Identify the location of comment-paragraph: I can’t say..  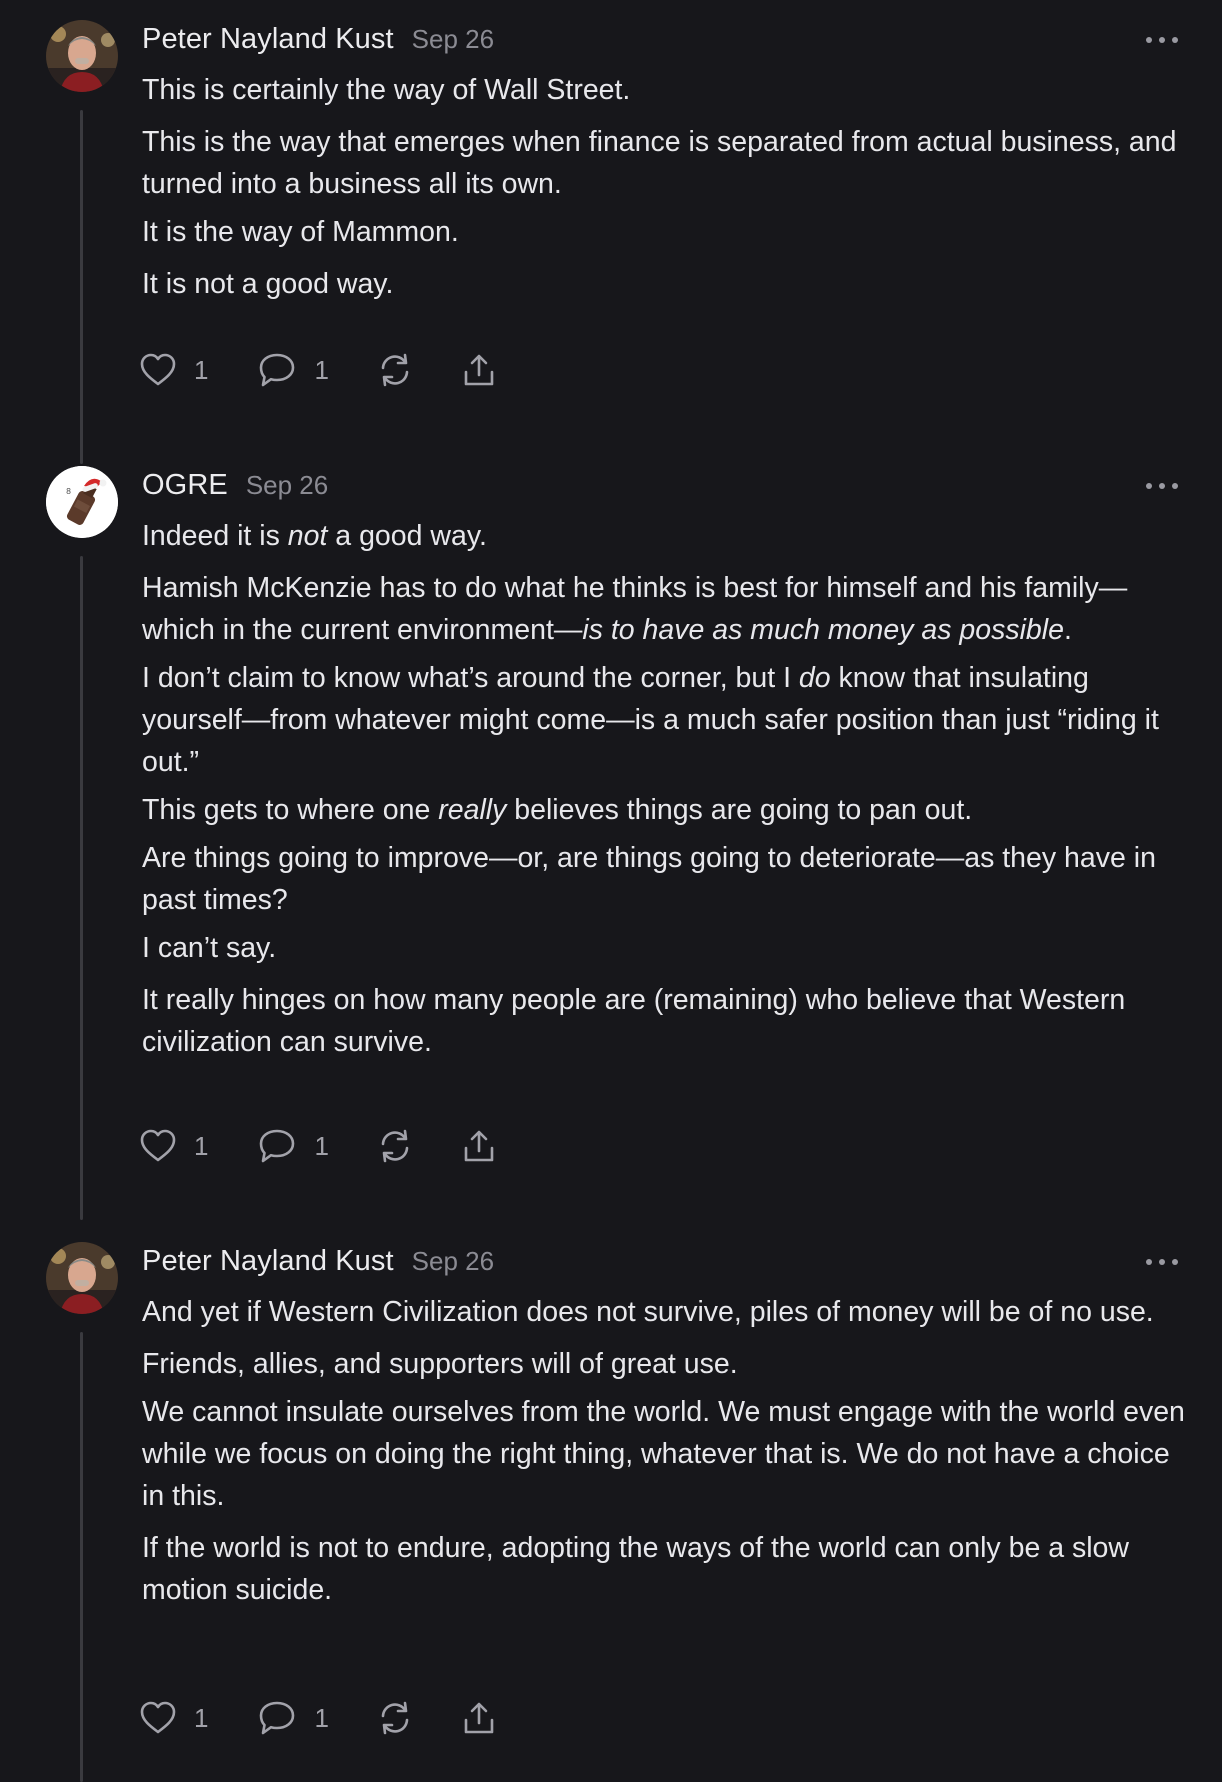
(664, 948).